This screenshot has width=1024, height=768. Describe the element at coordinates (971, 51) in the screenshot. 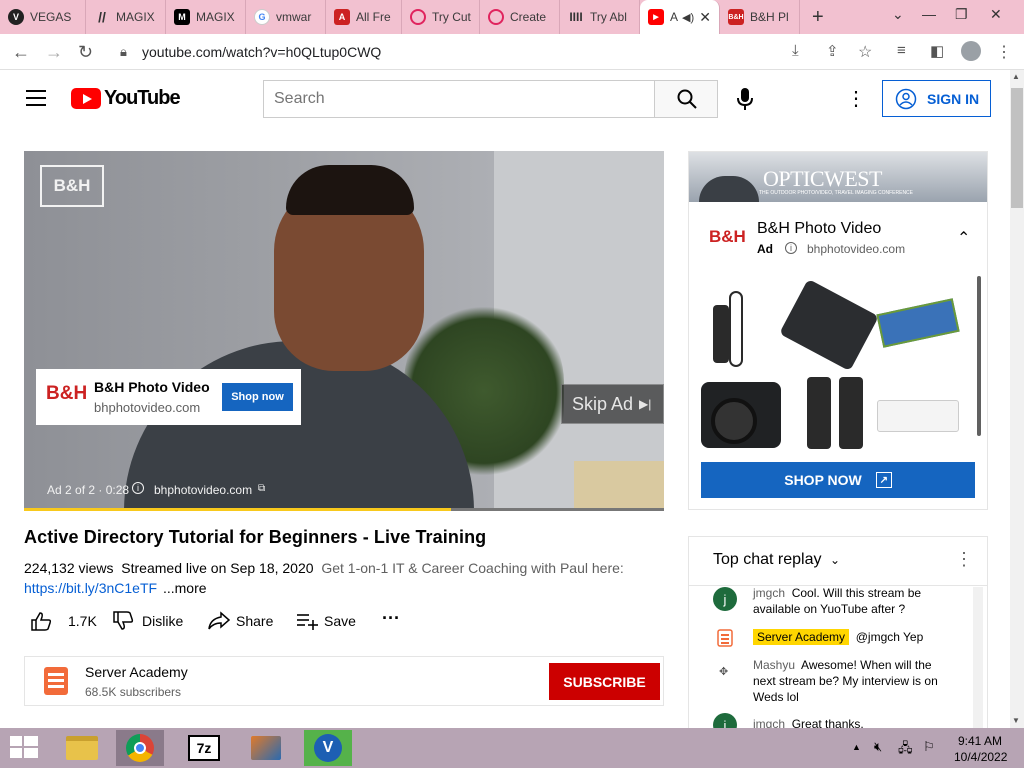

I see `profile-avatar-icon` at that location.